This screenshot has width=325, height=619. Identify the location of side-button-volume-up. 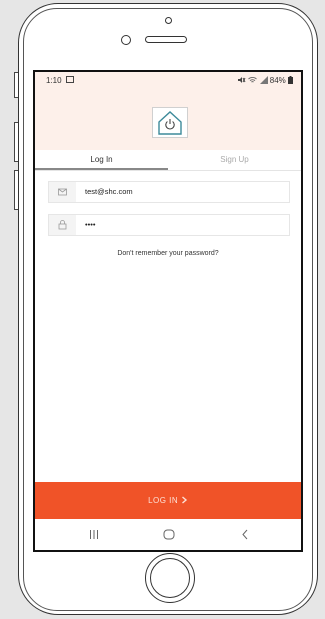
(16, 142).